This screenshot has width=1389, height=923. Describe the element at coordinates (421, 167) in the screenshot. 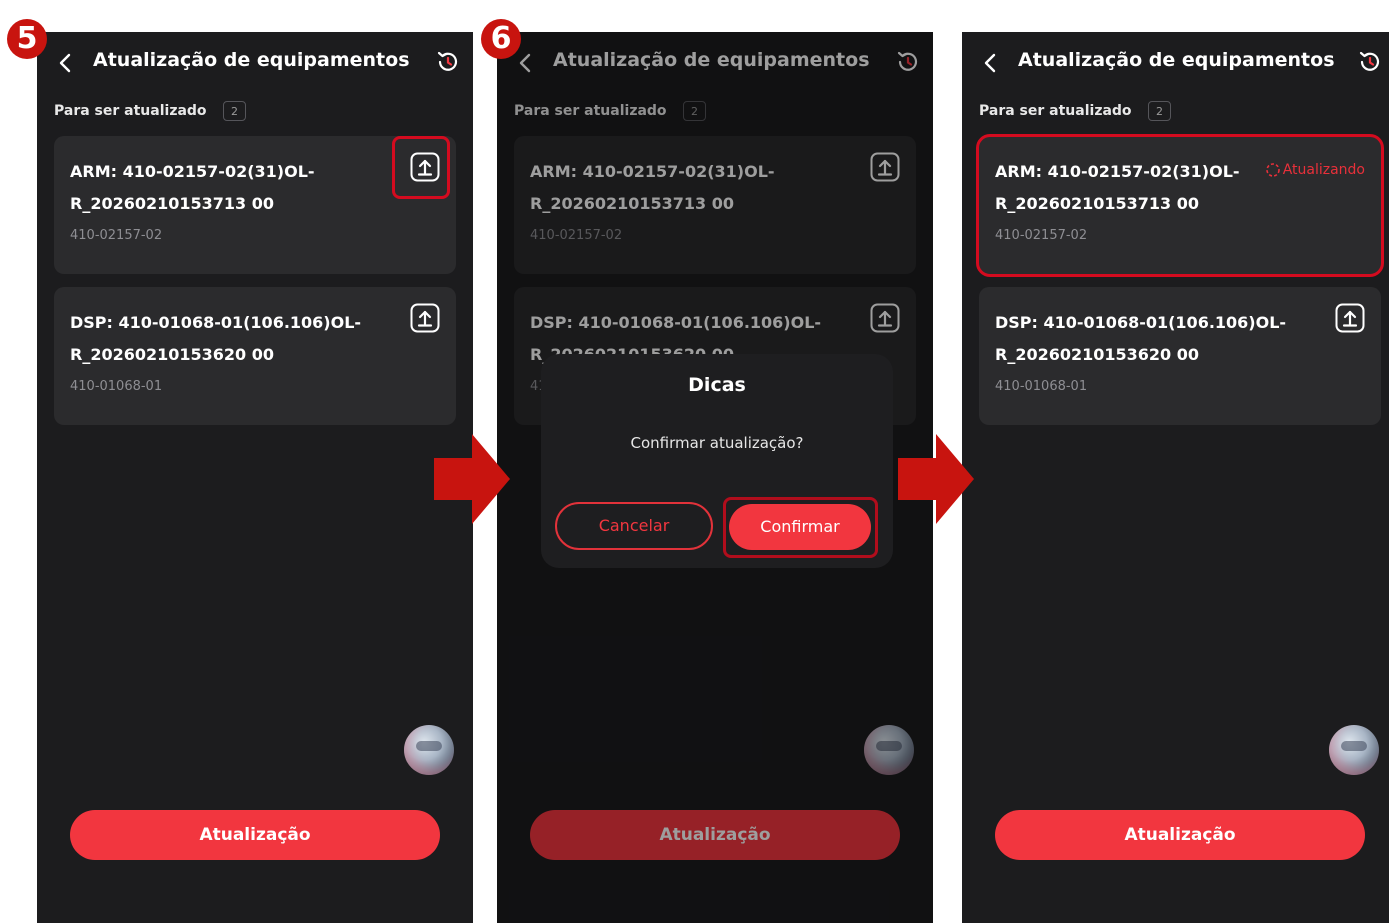

I see `highlight-upload-button` at that location.